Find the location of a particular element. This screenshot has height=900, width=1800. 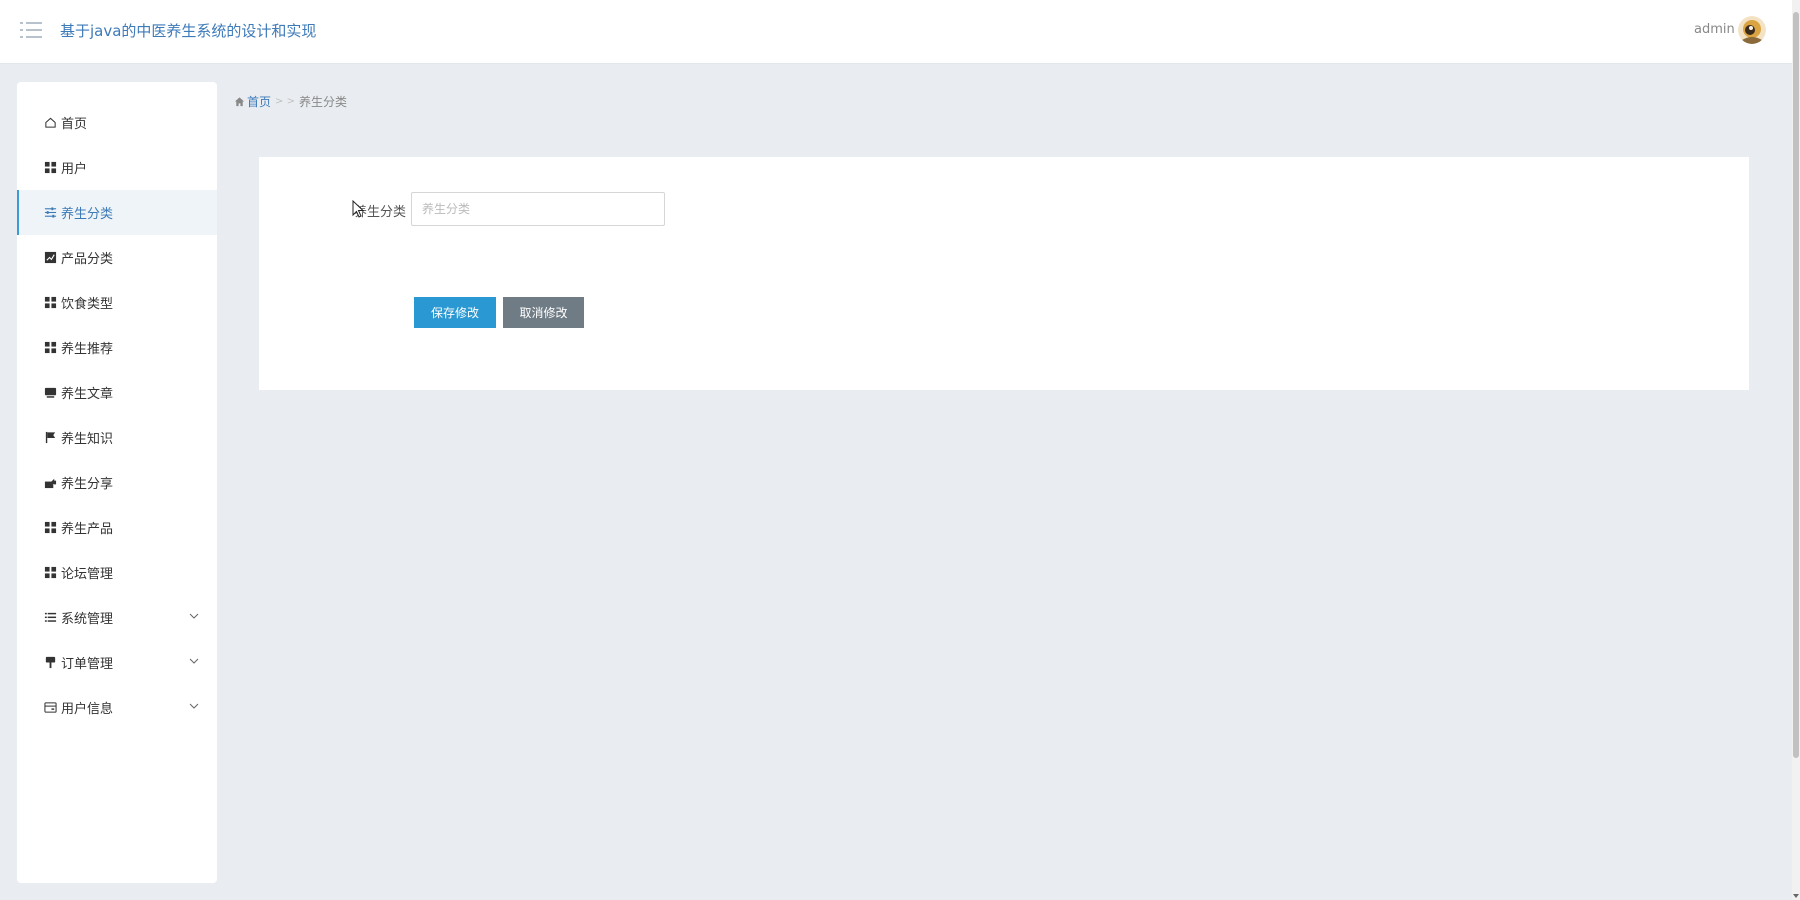

sidebar-item-diet-type: 饮食类型 is located at coordinates (117, 302).